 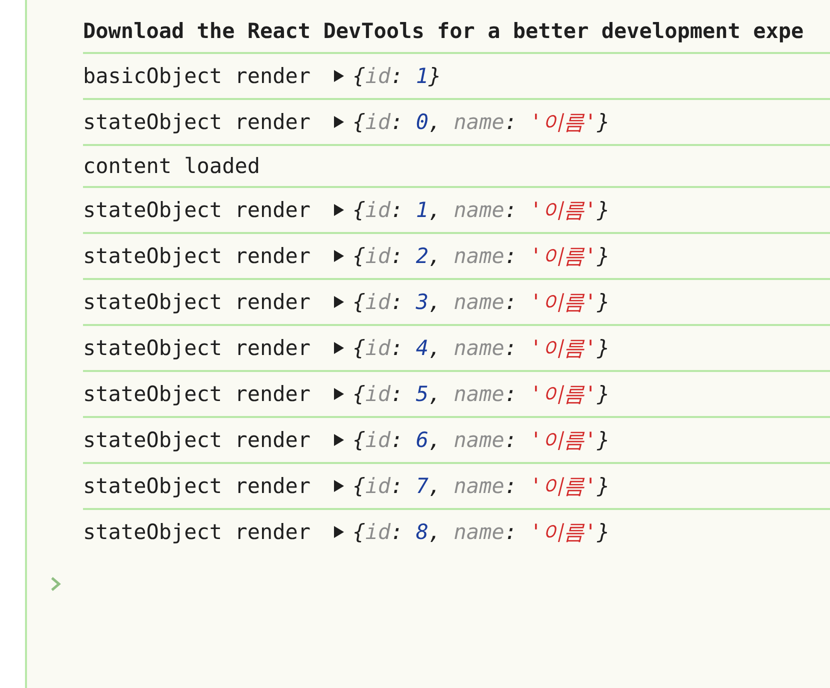 I want to click on object-preview: {id: 3, name: '이름'}, so click(x=481, y=302).